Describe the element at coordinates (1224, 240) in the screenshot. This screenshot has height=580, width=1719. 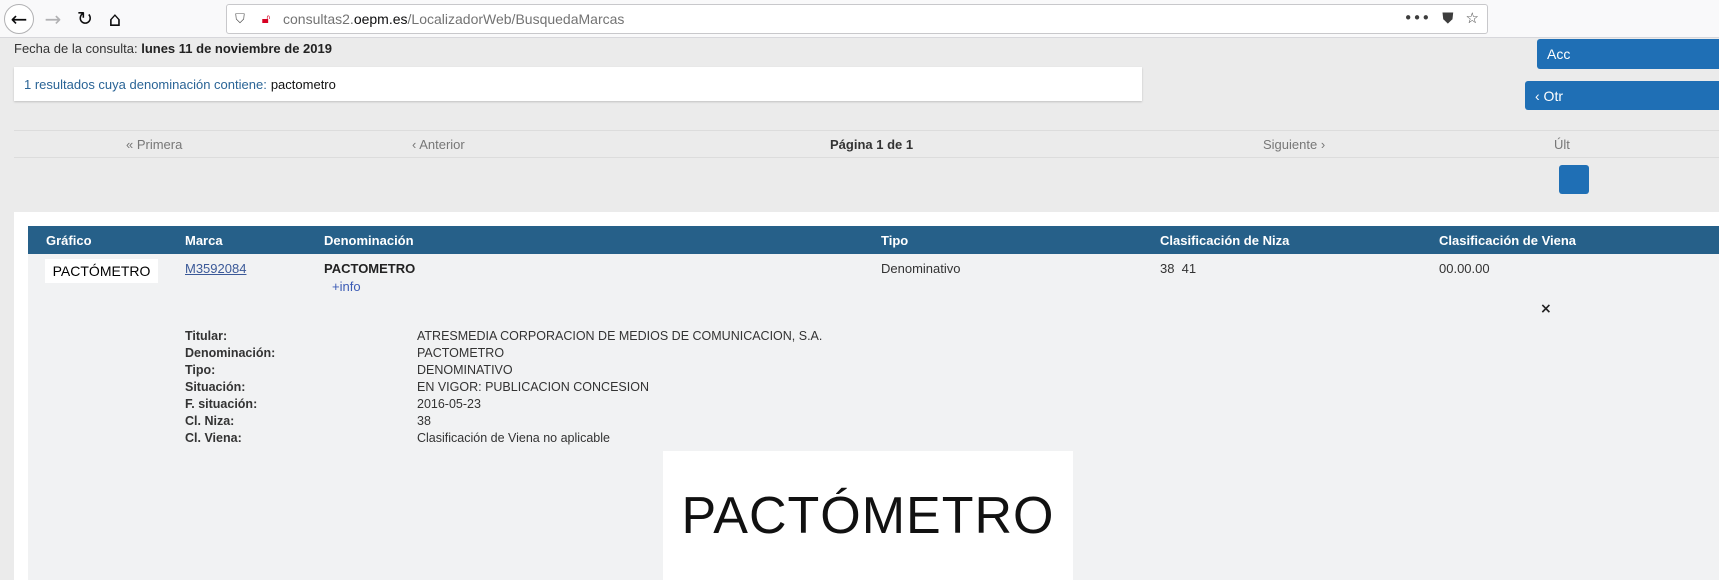
I see `col-niza: Clasificación de Niza` at that location.